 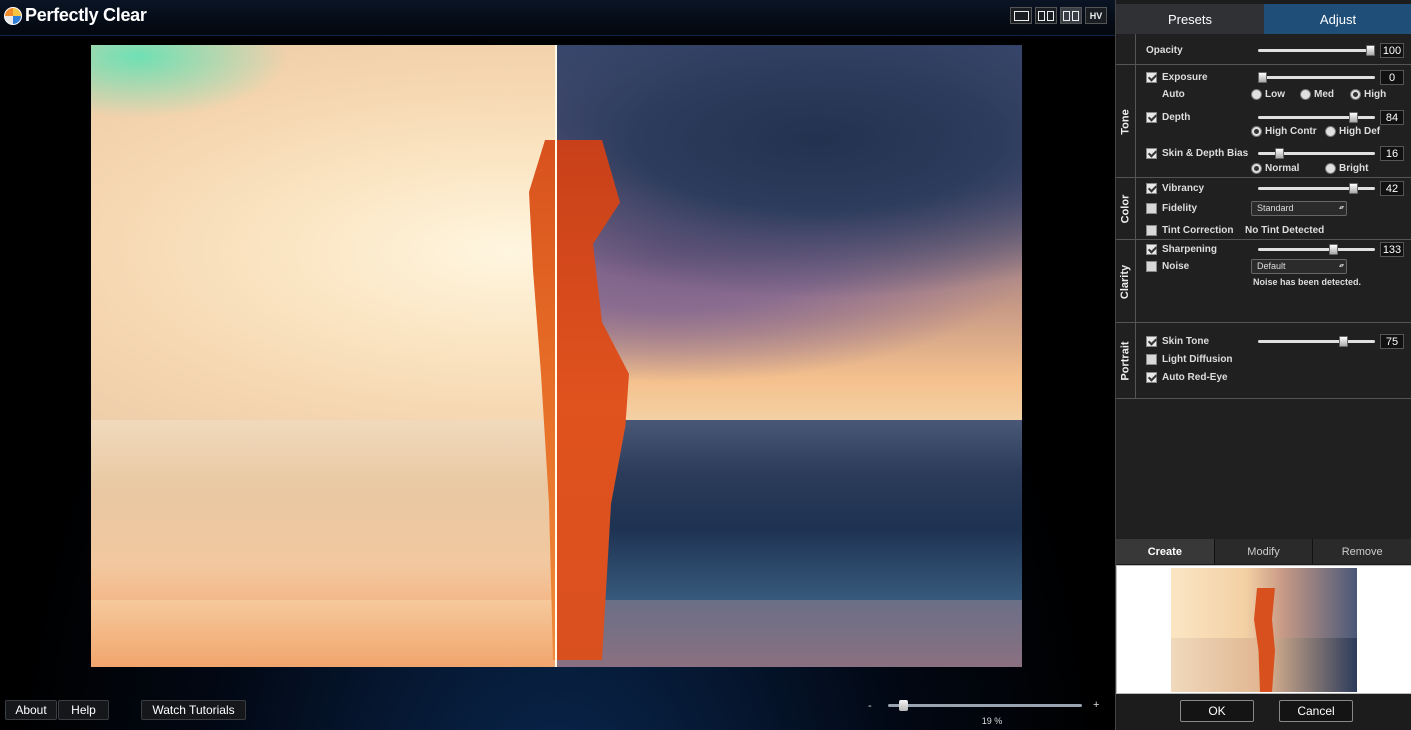 What do you see at coordinates (83, 710) in the screenshot?
I see `help-button: Help` at bounding box center [83, 710].